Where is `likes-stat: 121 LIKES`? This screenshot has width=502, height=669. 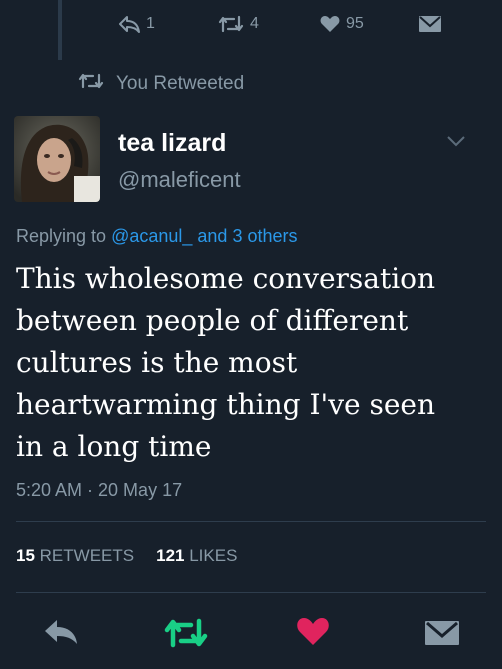
likes-stat: 121 LIKES is located at coordinates (196, 556).